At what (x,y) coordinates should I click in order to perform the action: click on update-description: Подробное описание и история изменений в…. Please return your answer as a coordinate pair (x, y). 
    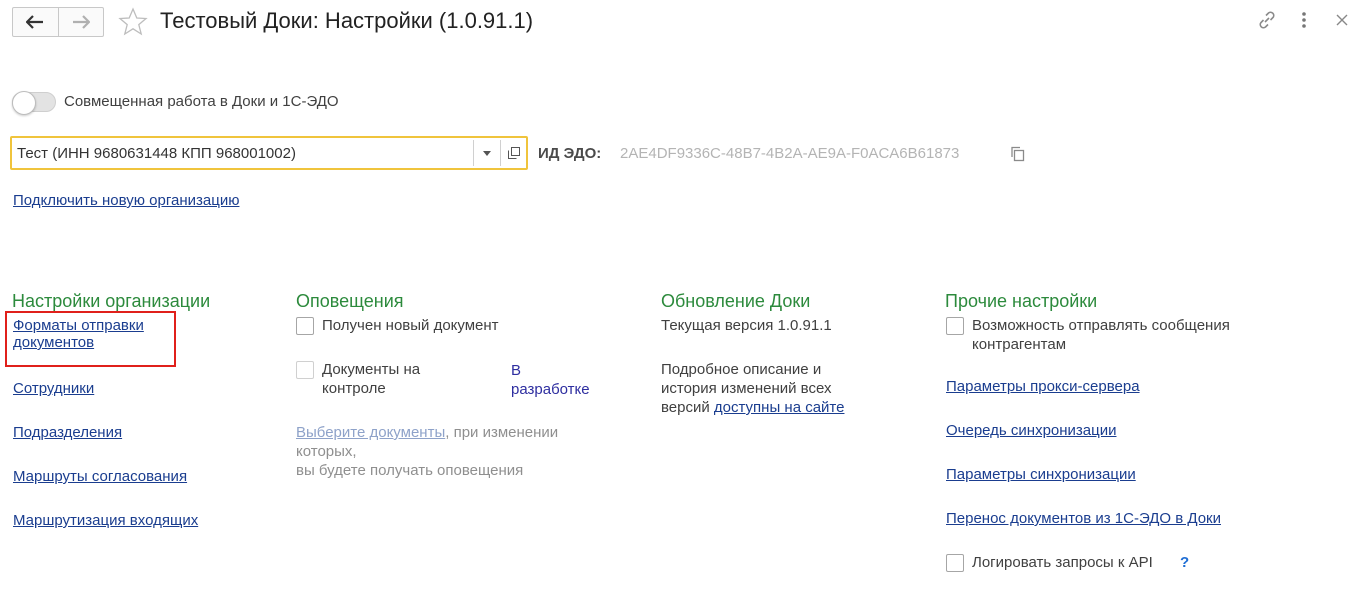
    Looking at the image, I should click on (752, 388).